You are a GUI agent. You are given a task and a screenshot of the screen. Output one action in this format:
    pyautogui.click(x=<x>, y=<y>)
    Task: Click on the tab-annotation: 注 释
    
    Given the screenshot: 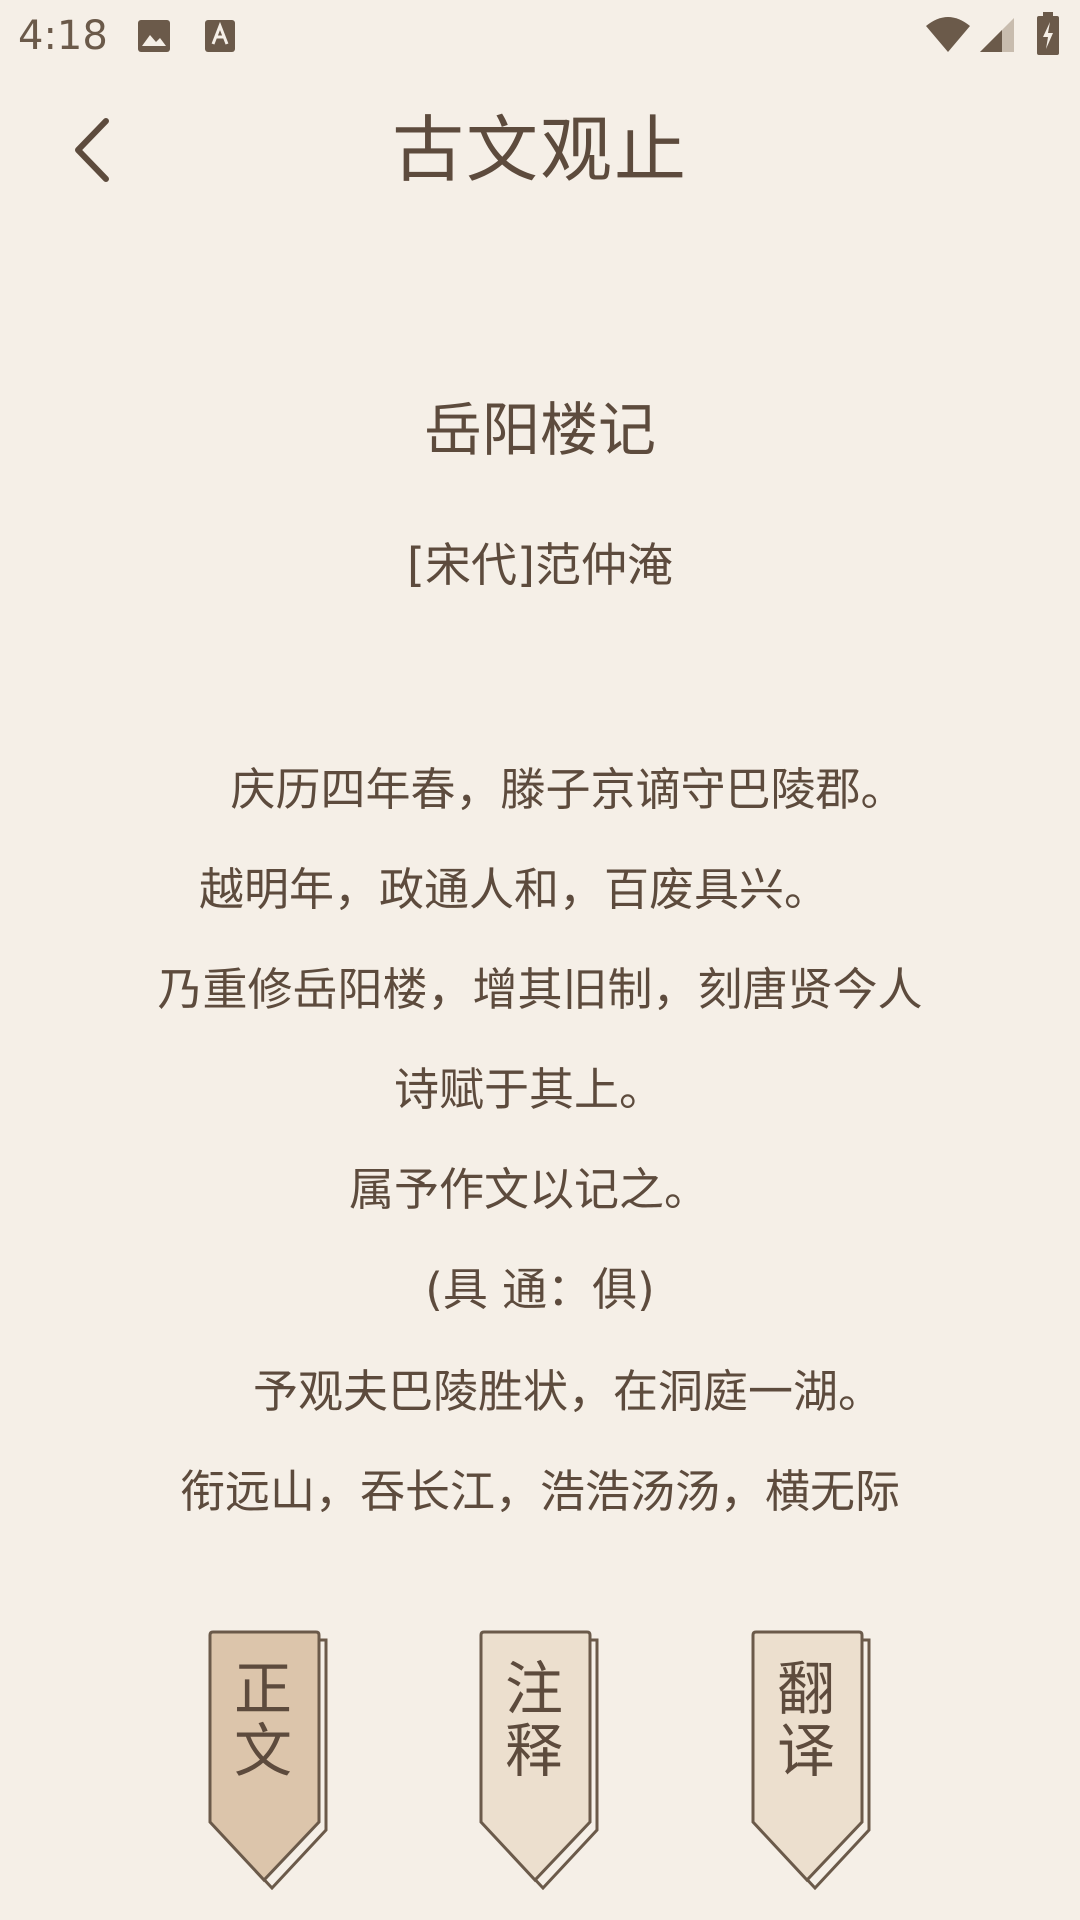 What is the action you would take?
    pyautogui.click(x=549, y=1760)
    